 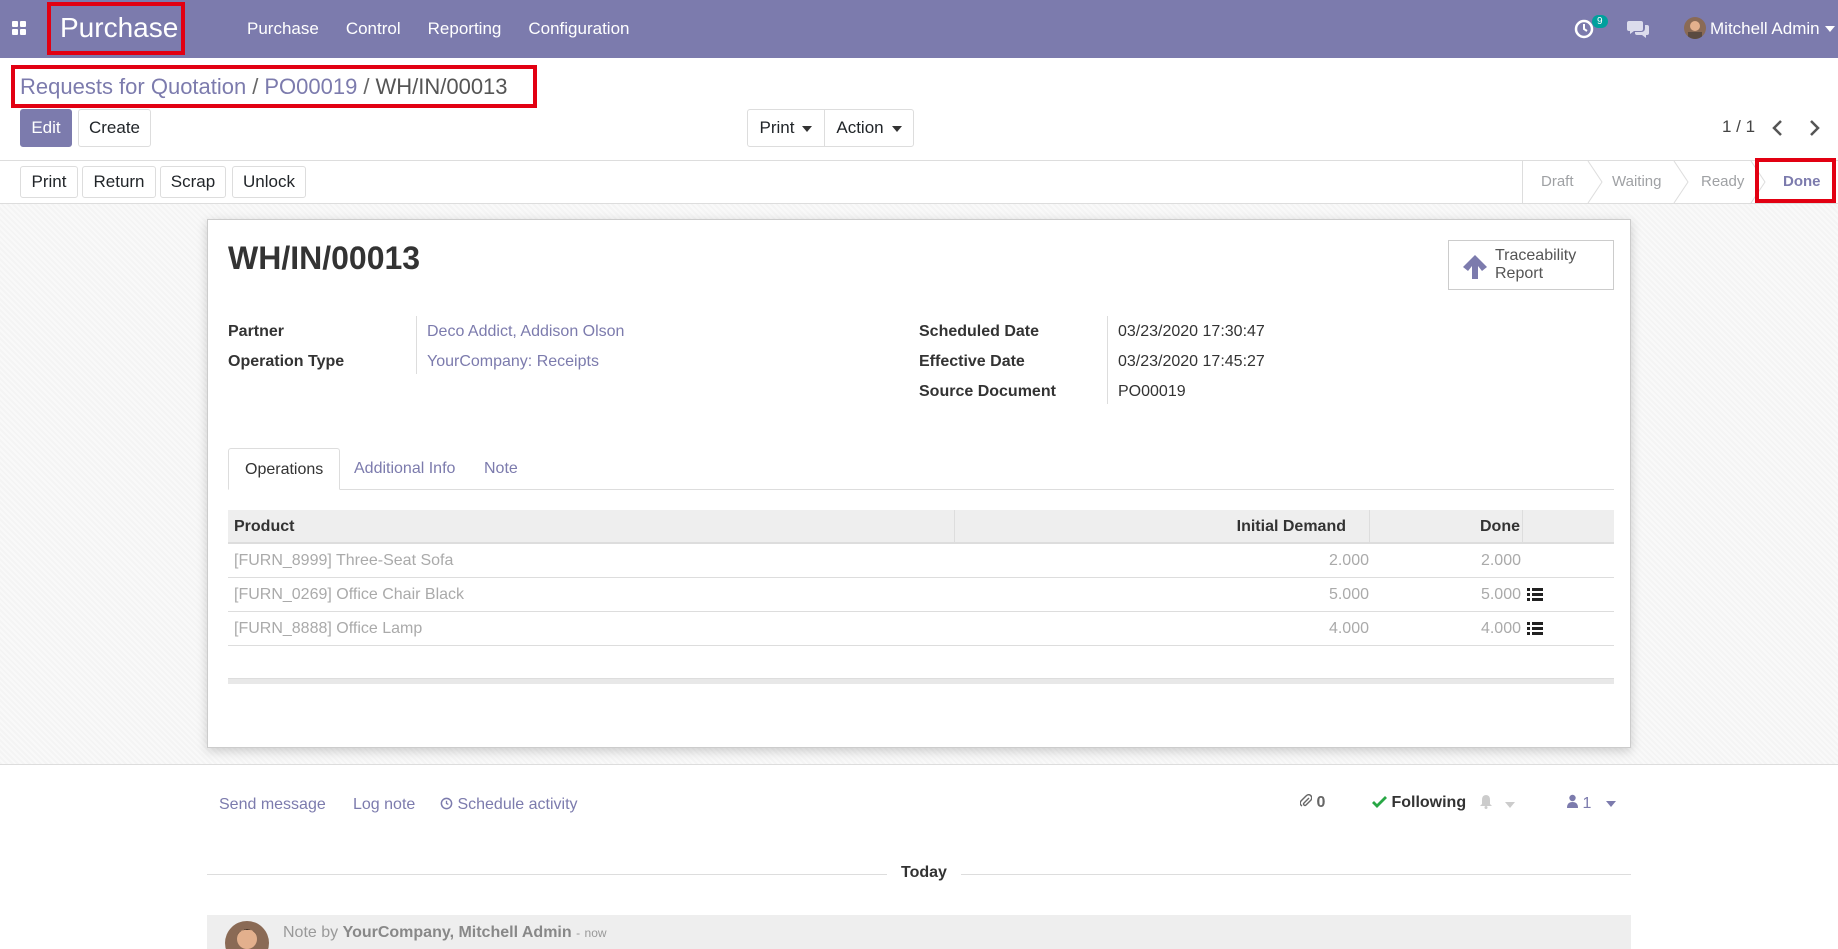 What do you see at coordinates (1500, 594) in the screenshot?
I see `row-done: 5.000` at bounding box center [1500, 594].